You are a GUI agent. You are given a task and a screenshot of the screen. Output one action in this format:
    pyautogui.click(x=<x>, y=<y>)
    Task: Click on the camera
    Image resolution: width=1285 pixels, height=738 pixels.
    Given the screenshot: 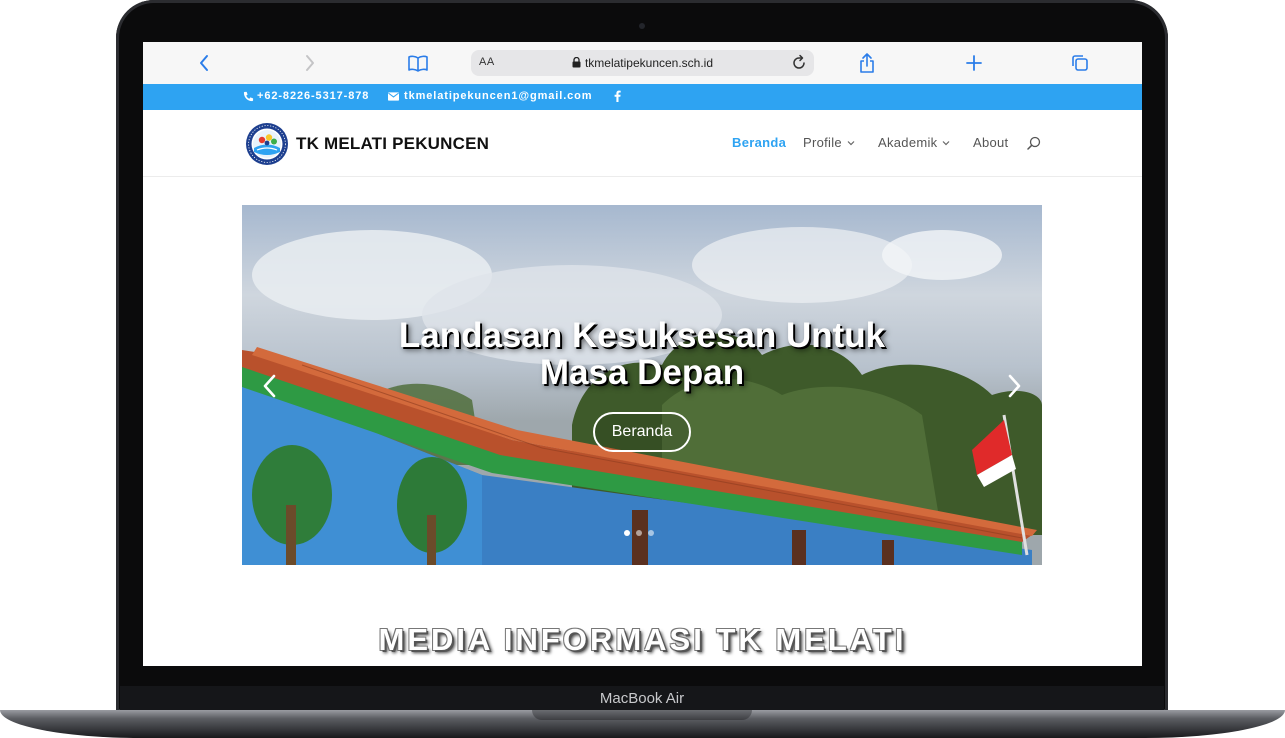 What is the action you would take?
    pyautogui.click(x=642, y=26)
    